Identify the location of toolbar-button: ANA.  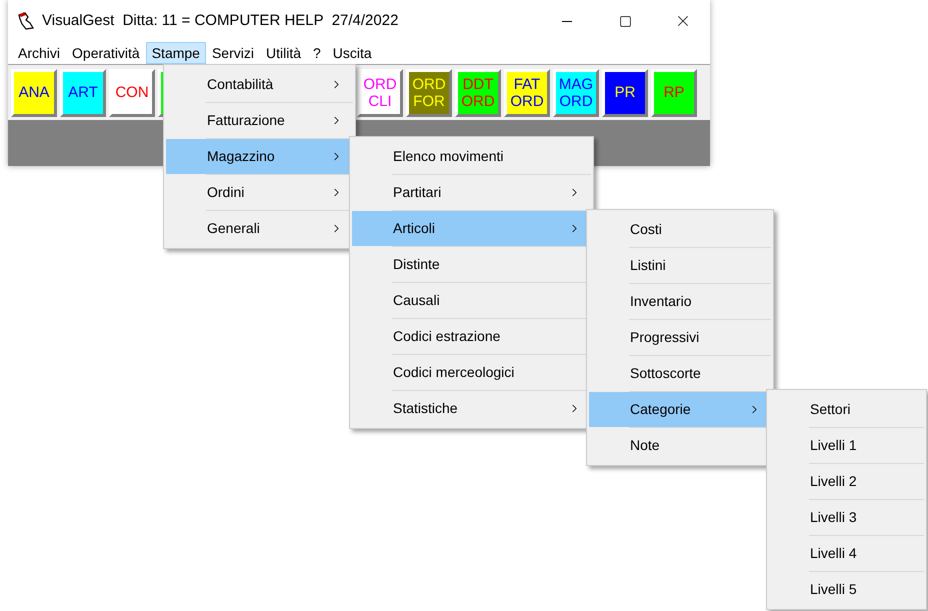
(34, 92).